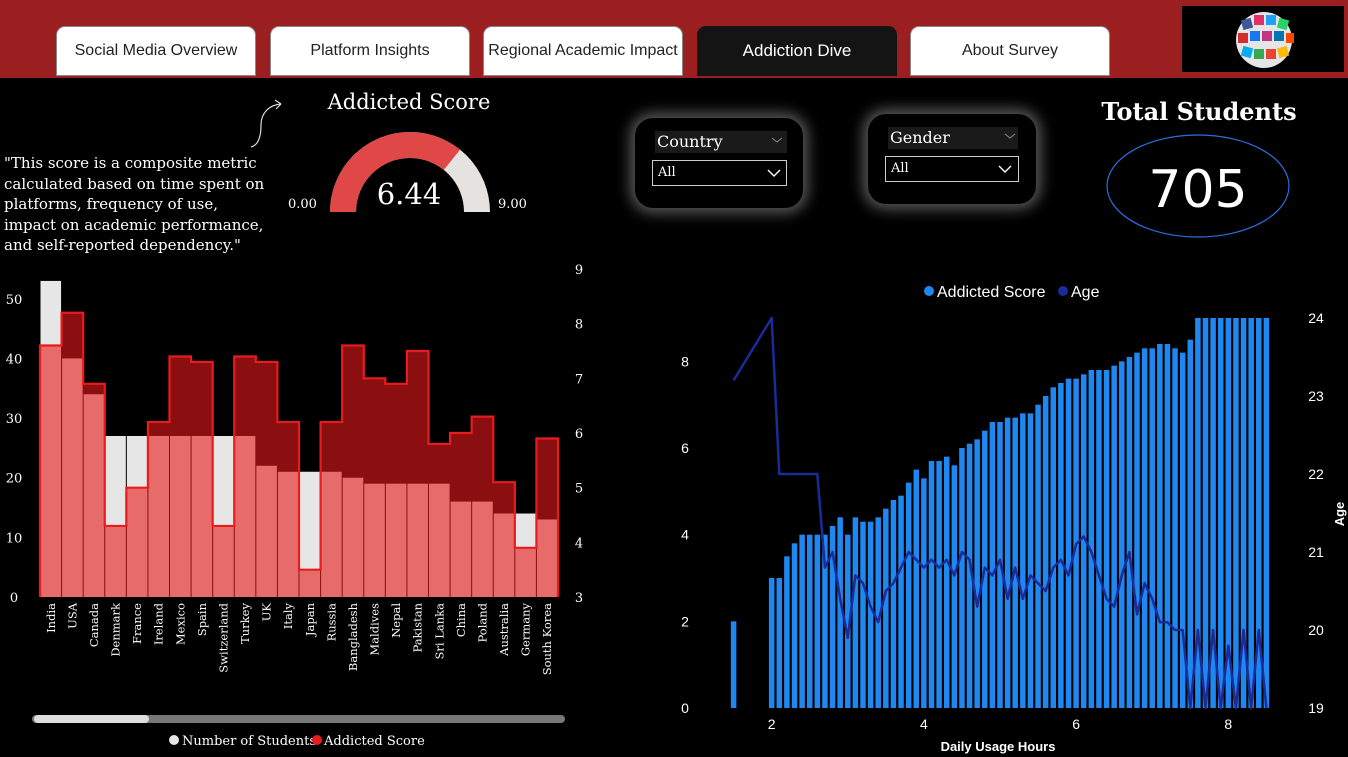 The height and width of the screenshot is (757, 1348). I want to click on legend-label: Number of Students, so click(249, 741).